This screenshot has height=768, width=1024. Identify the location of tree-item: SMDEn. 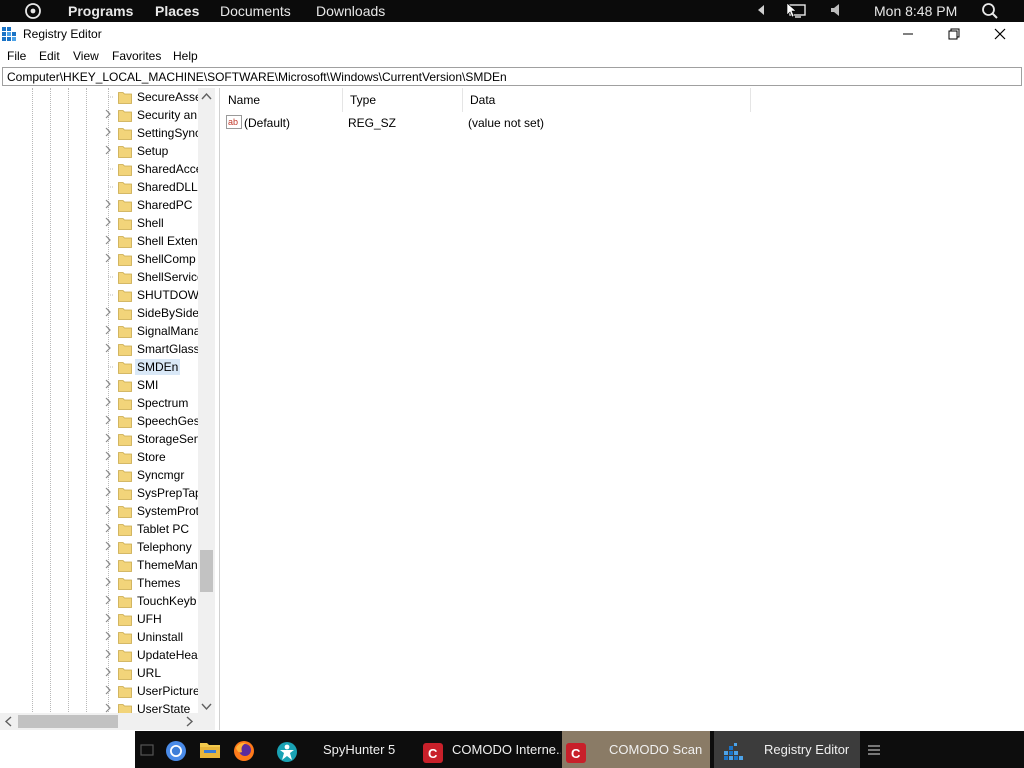
(100, 367).